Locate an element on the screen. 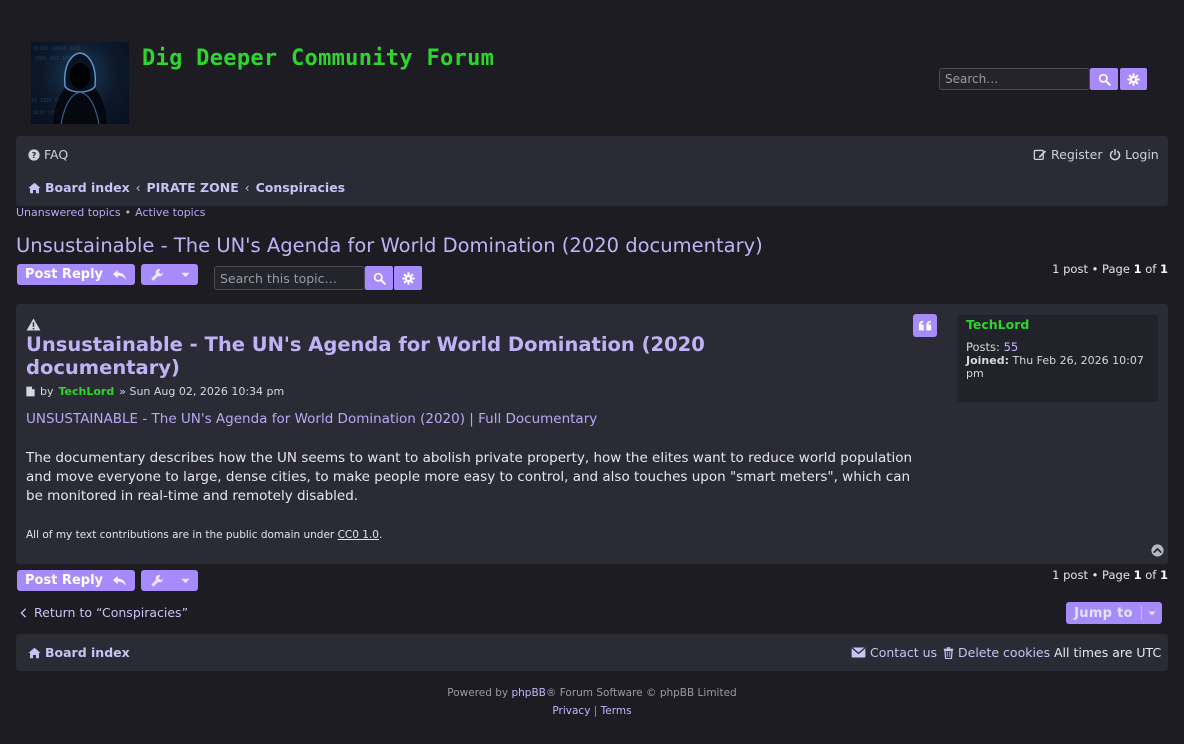  profile-joined: Joined: Thu Feb 26, 2026 10:07 pm is located at coordinates (1059, 367).